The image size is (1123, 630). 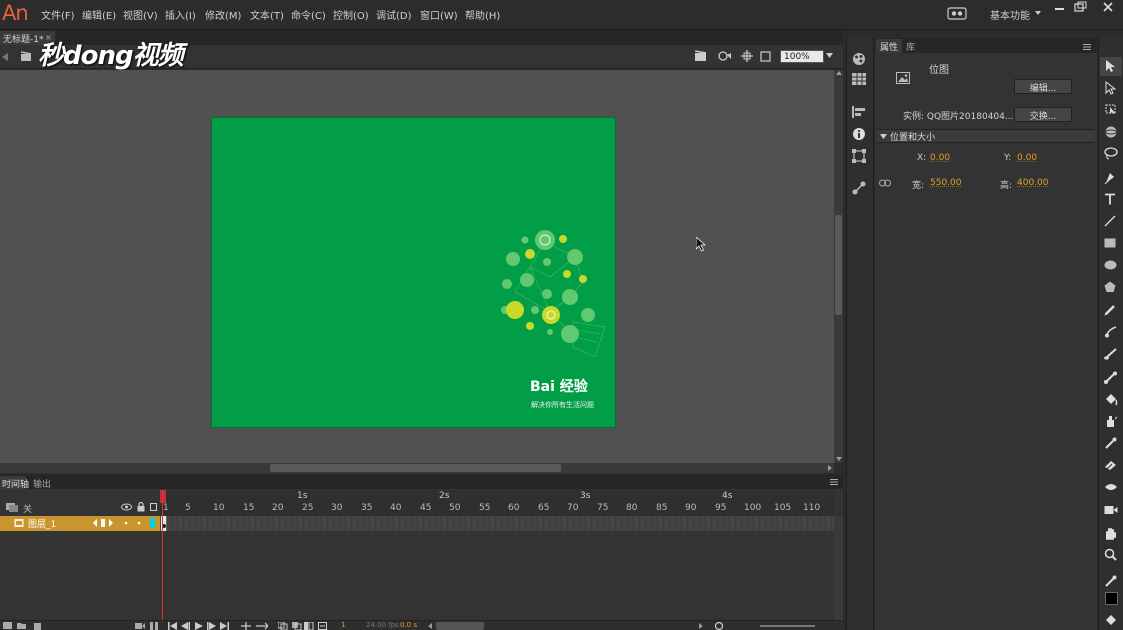 What do you see at coordinates (1108, 7) in the screenshot?
I see `close-window-button` at bounding box center [1108, 7].